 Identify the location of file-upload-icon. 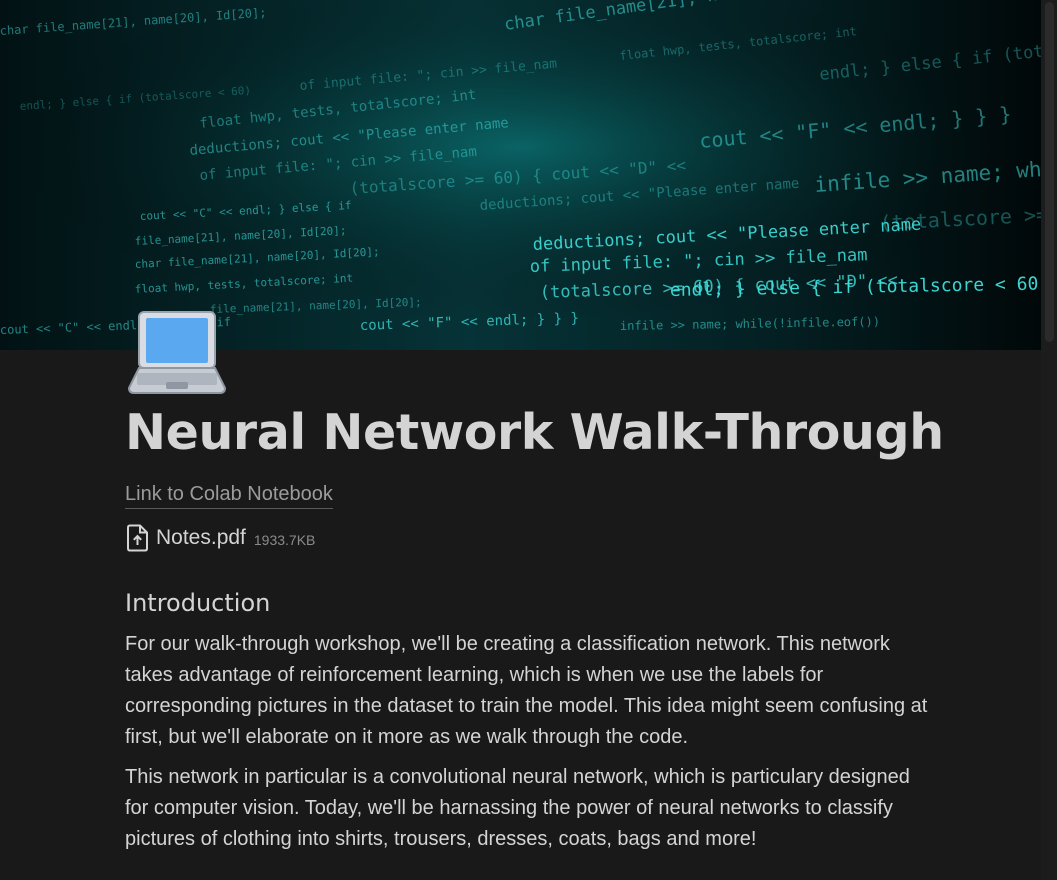
(137, 538).